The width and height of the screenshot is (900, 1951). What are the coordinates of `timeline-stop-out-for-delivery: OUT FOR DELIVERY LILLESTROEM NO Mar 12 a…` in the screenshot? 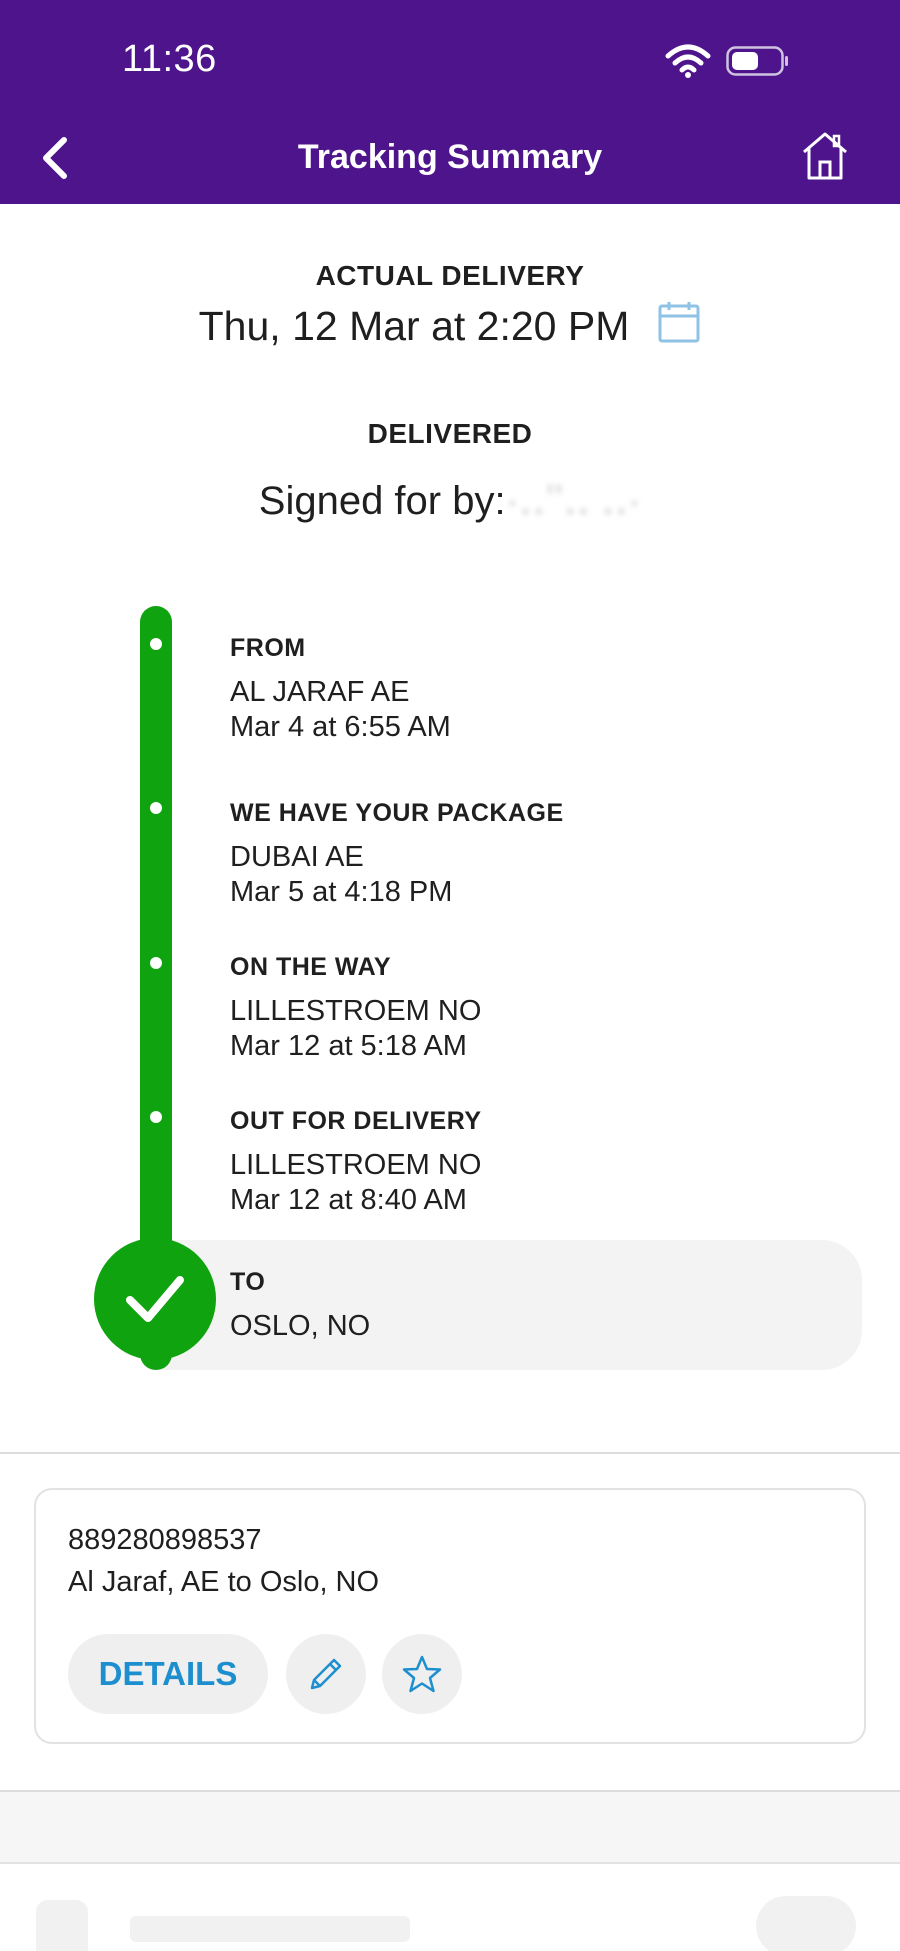 It's located at (356, 1162).